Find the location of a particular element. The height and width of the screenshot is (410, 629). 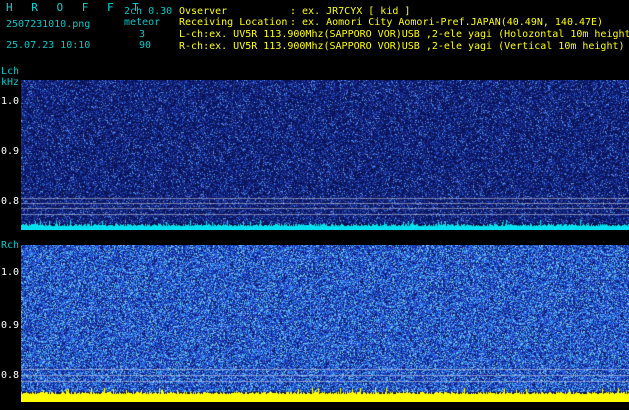

rch-label: Rch is located at coordinates (10, 245).